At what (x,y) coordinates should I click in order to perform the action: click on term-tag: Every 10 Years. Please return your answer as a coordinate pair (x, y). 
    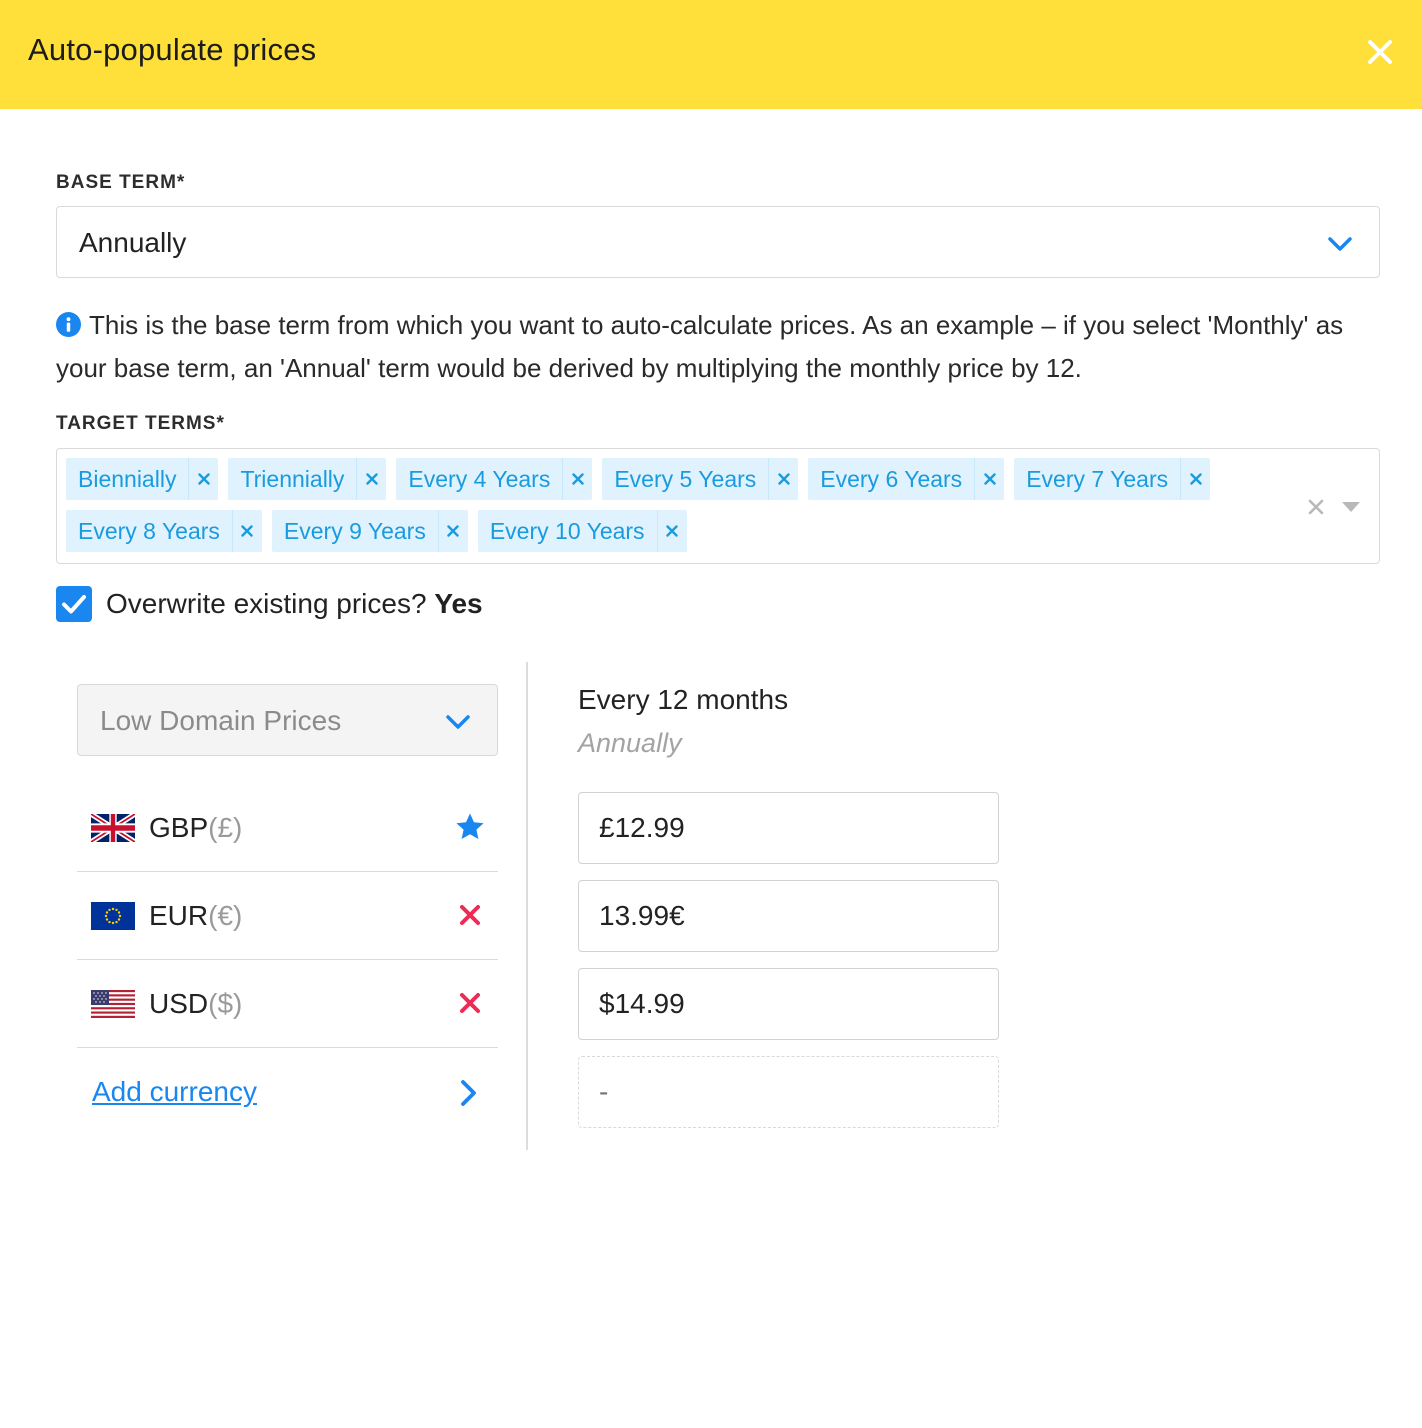
    Looking at the image, I should click on (582, 531).